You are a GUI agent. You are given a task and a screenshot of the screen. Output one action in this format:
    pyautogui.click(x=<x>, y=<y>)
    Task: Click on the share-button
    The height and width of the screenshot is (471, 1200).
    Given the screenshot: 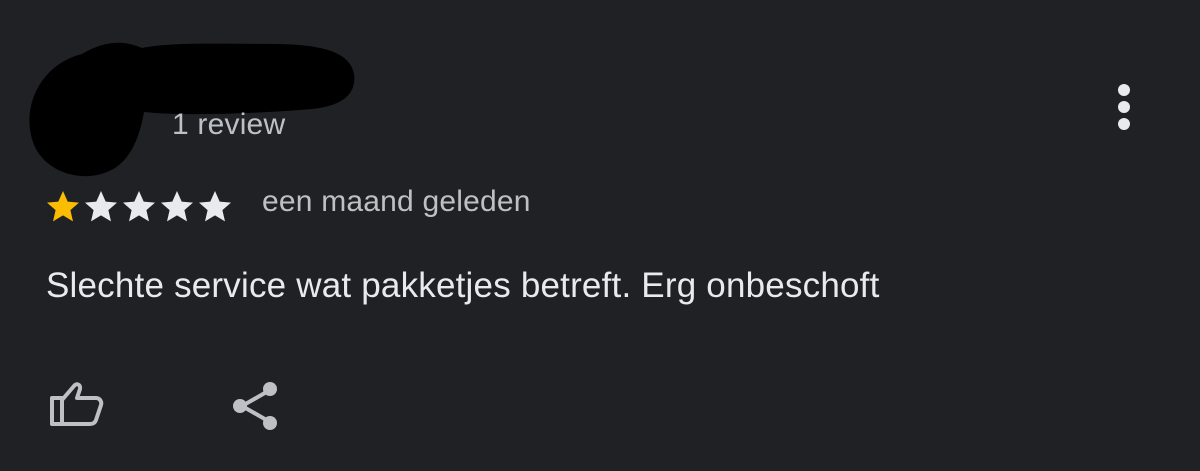 What is the action you would take?
    pyautogui.click(x=256, y=406)
    